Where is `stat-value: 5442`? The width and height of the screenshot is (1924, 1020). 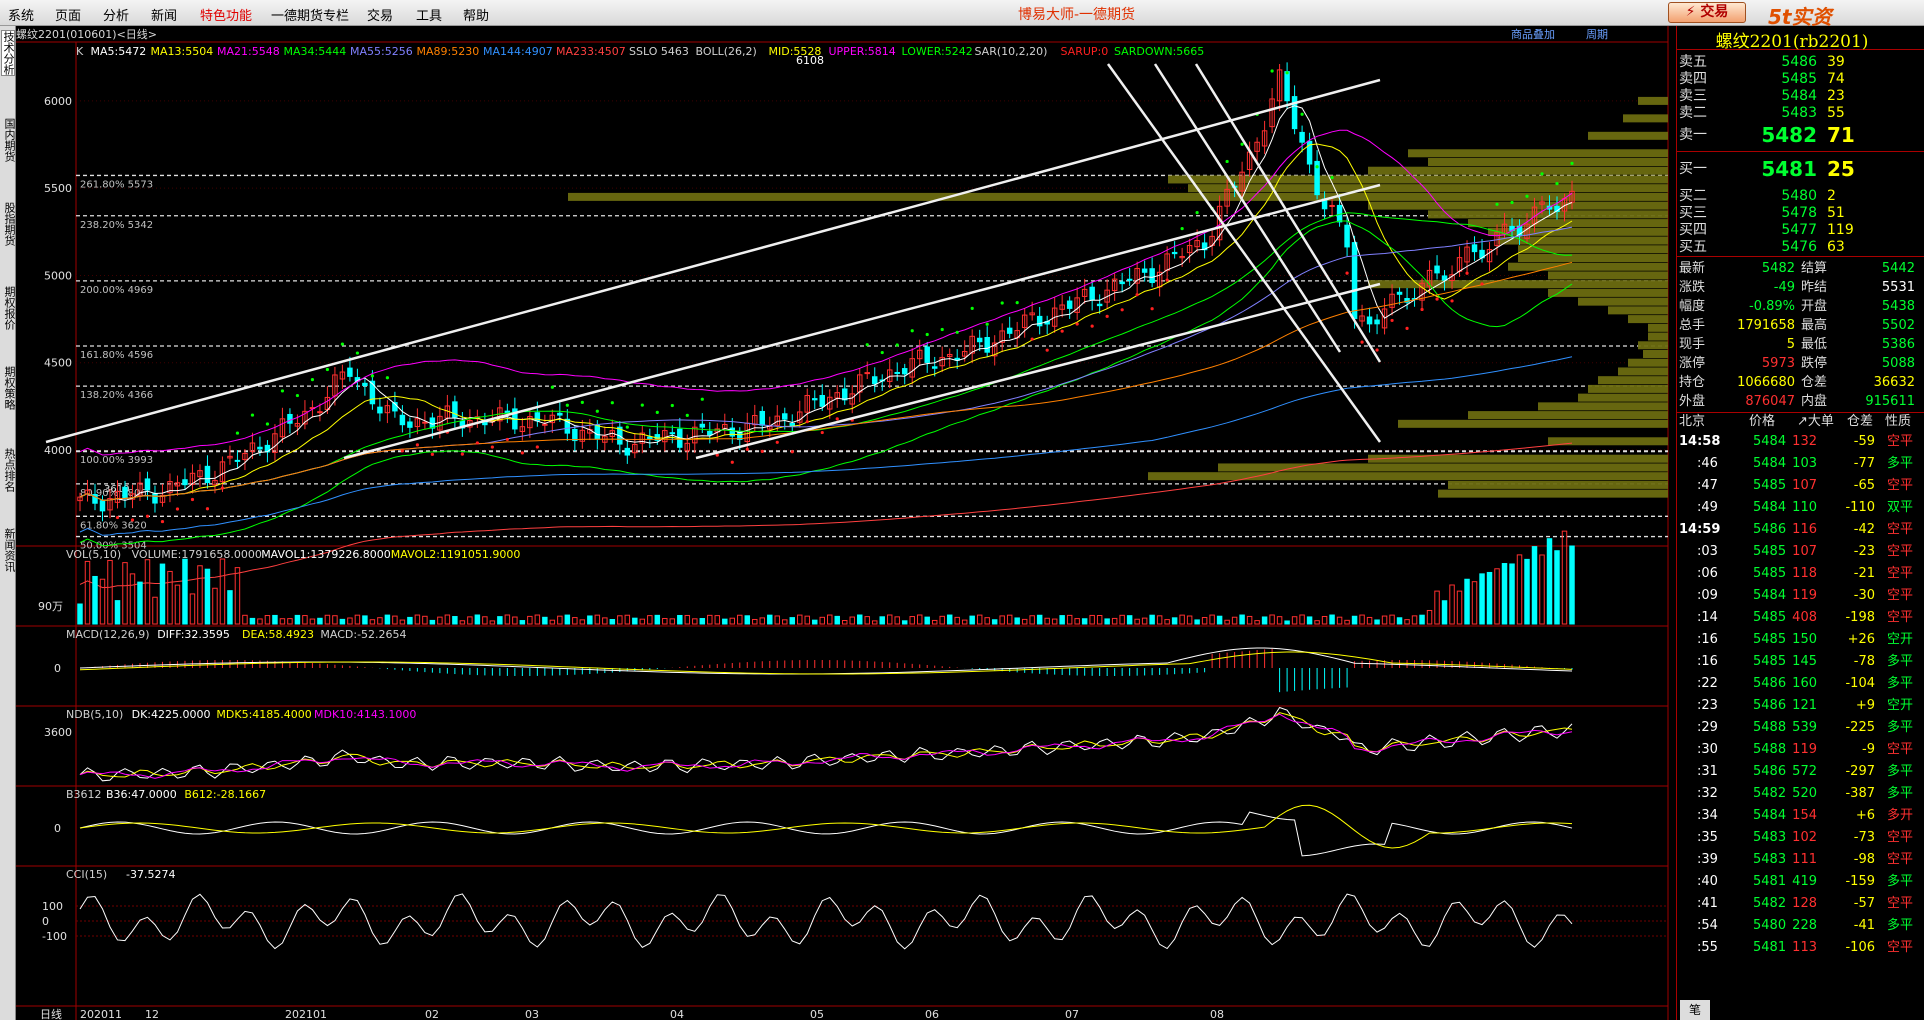
stat-value: 5442 is located at coordinates (1898, 268).